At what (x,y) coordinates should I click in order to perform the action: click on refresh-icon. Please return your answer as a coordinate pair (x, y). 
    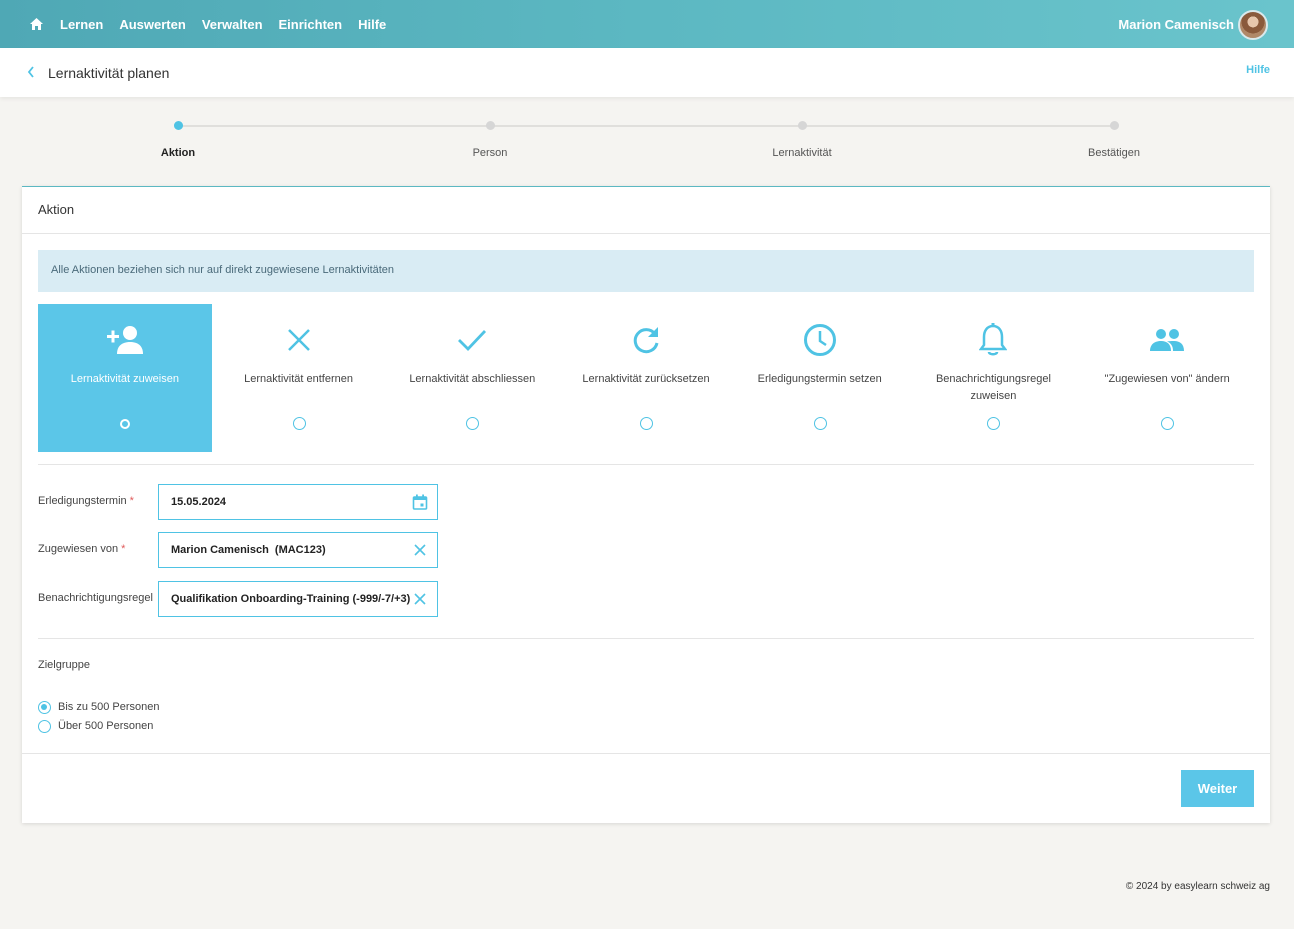
    Looking at the image, I should click on (646, 340).